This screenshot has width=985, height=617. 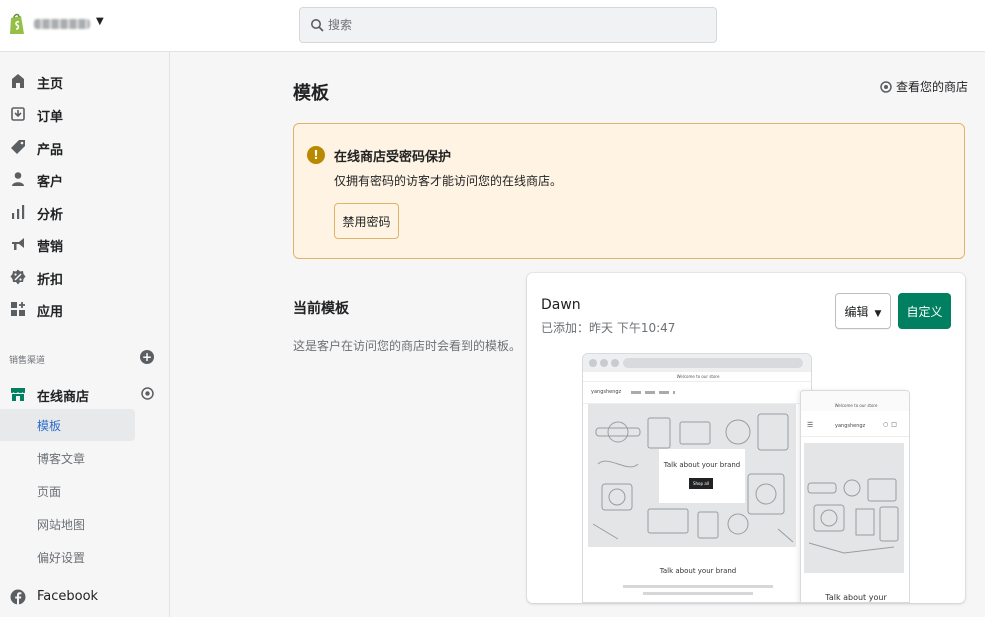 What do you see at coordinates (891, 424) in the screenshot?
I see `search-cart-icon: ○□` at bounding box center [891, 424].